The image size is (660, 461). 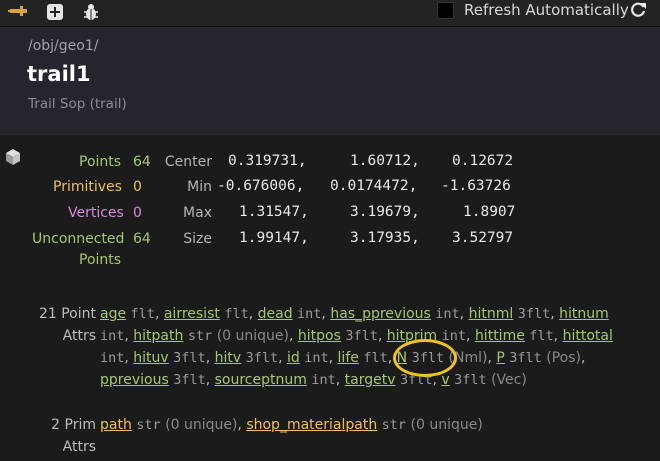 I want to click on refresh-icon, so click(x=638, y=12).